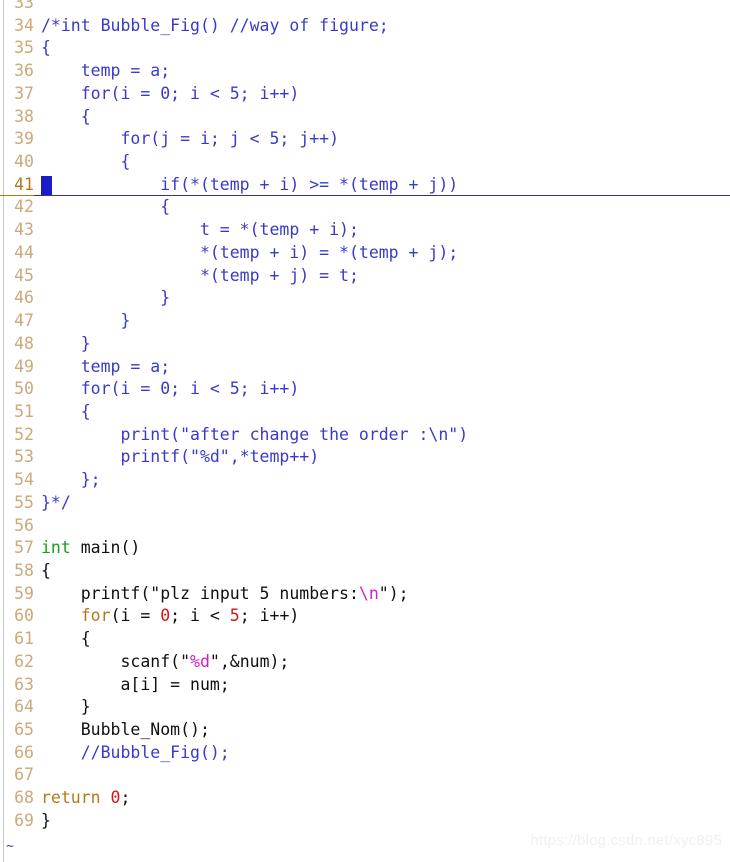 The width and height of the screenshot is (730, 862). I want to click on token-comment: {, so click(46, 48).